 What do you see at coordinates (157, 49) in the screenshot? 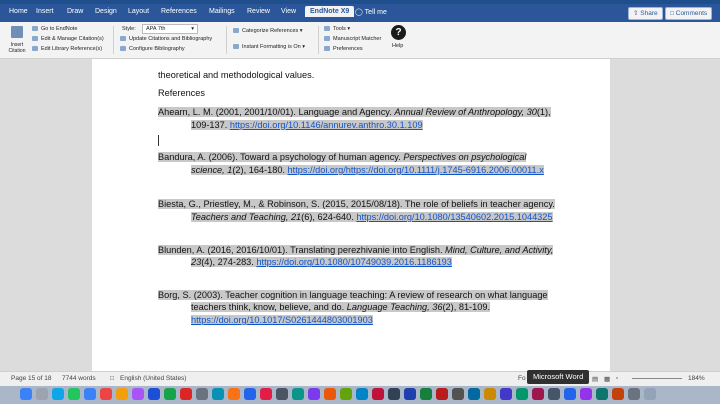
I see `configure-bibliography-label: Configure Bibliography` at bounding box center [157, 49].